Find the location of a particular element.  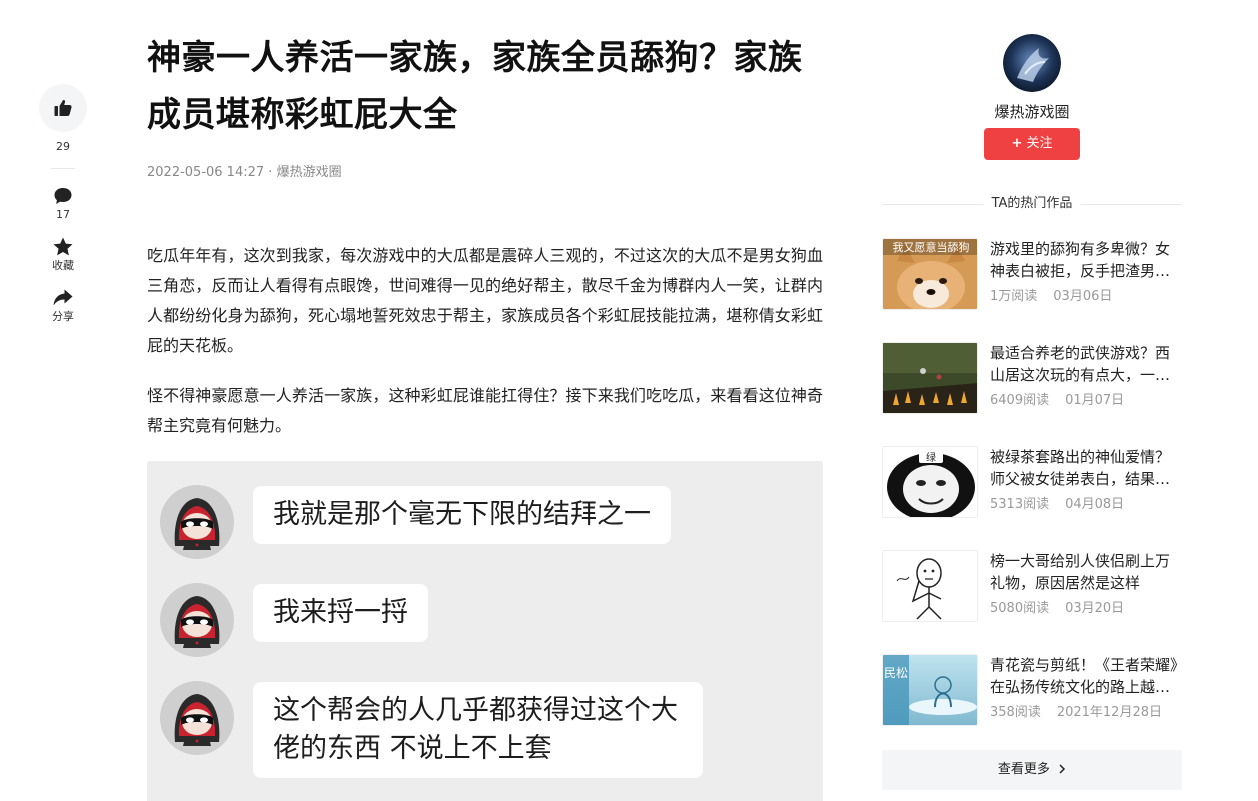

rail-divider is located at coordinates (63, 168).